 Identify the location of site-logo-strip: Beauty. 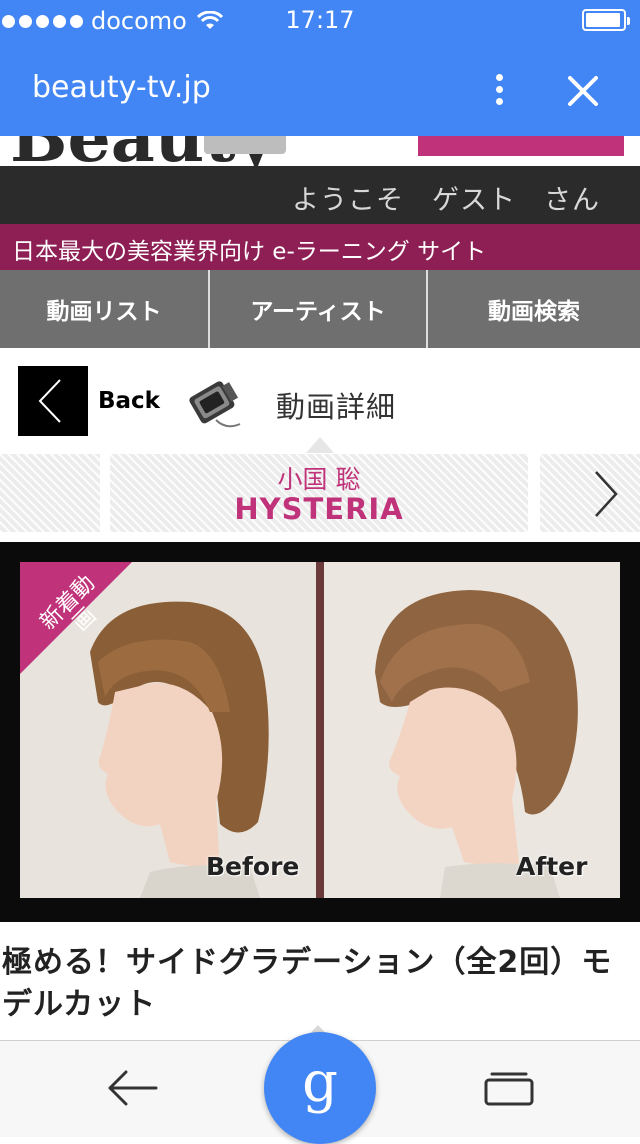
(320, 151).